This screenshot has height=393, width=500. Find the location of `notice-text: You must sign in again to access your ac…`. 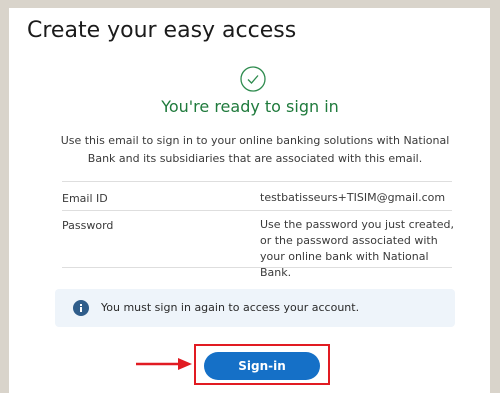

notice-text: You must sign in again to access your ac… is located at coordinates (230, 307).